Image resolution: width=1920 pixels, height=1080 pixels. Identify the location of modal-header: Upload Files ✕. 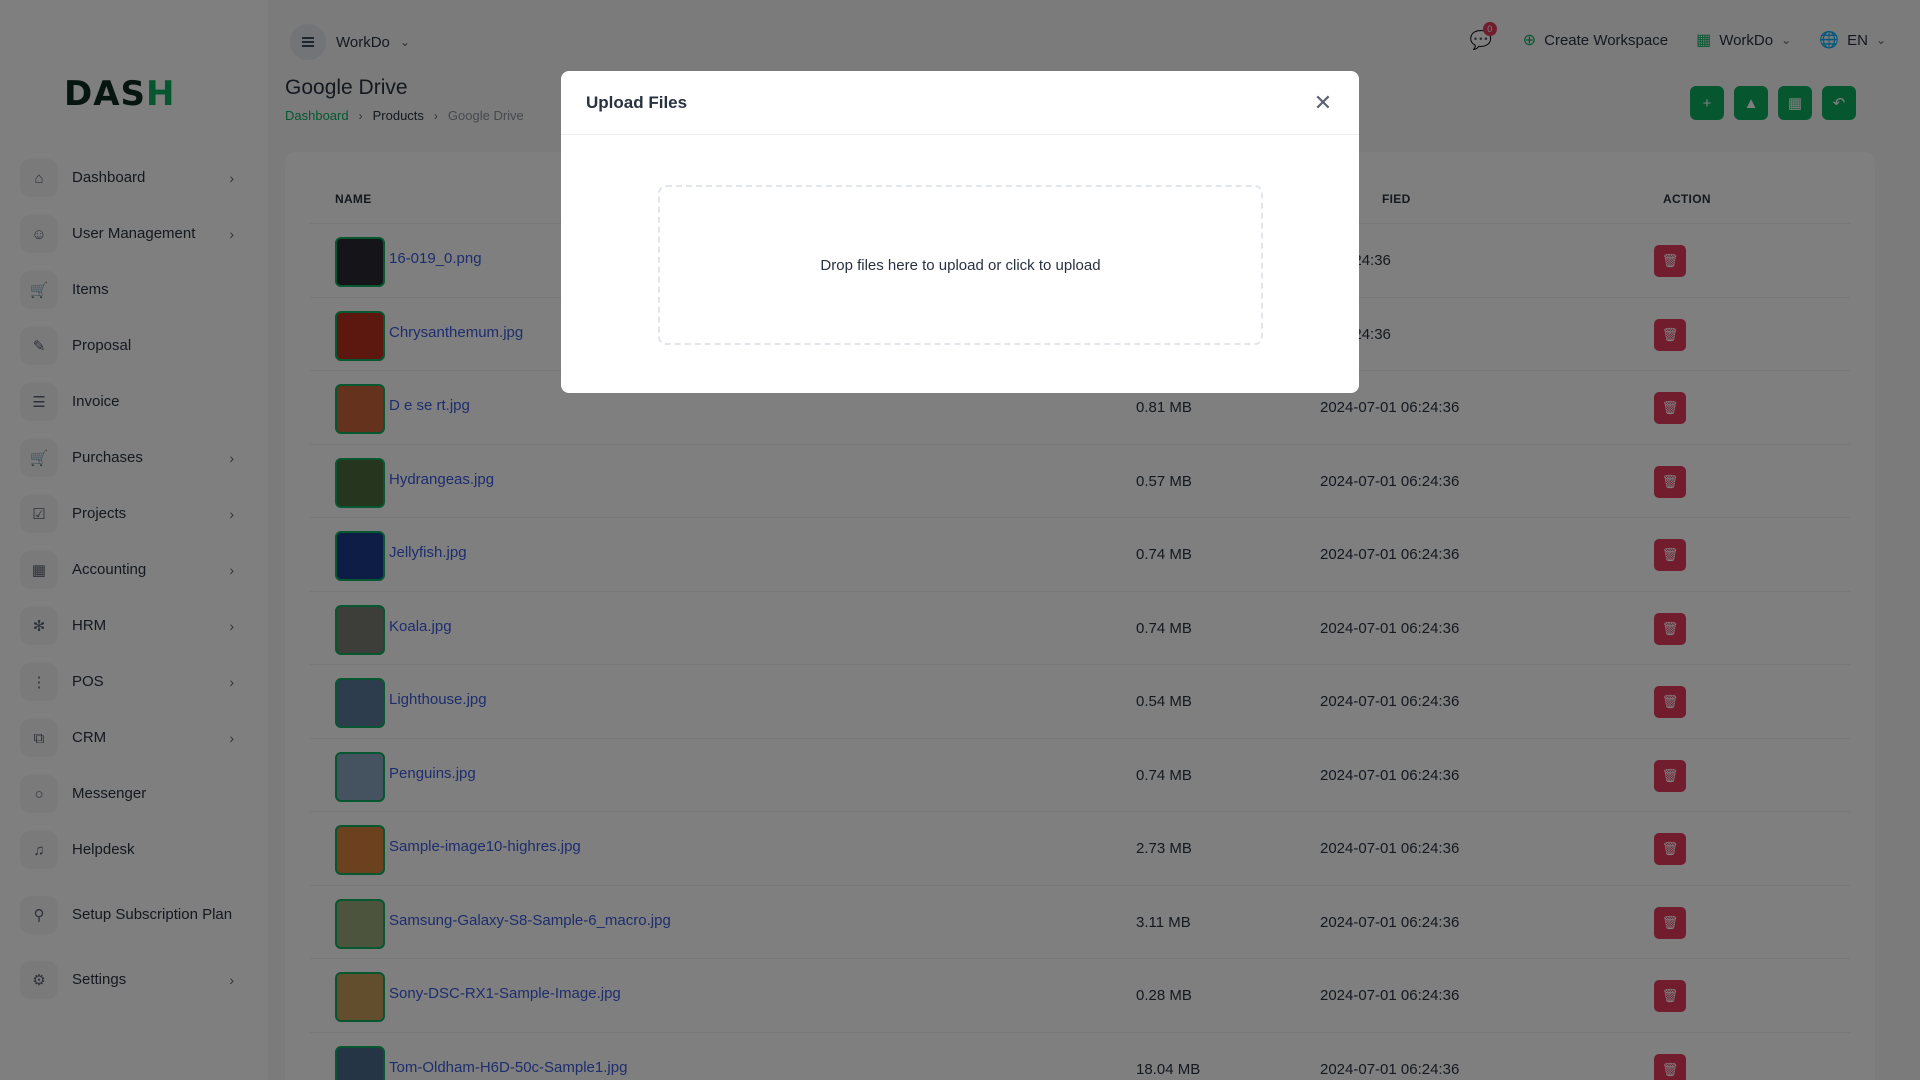
(960, 103).